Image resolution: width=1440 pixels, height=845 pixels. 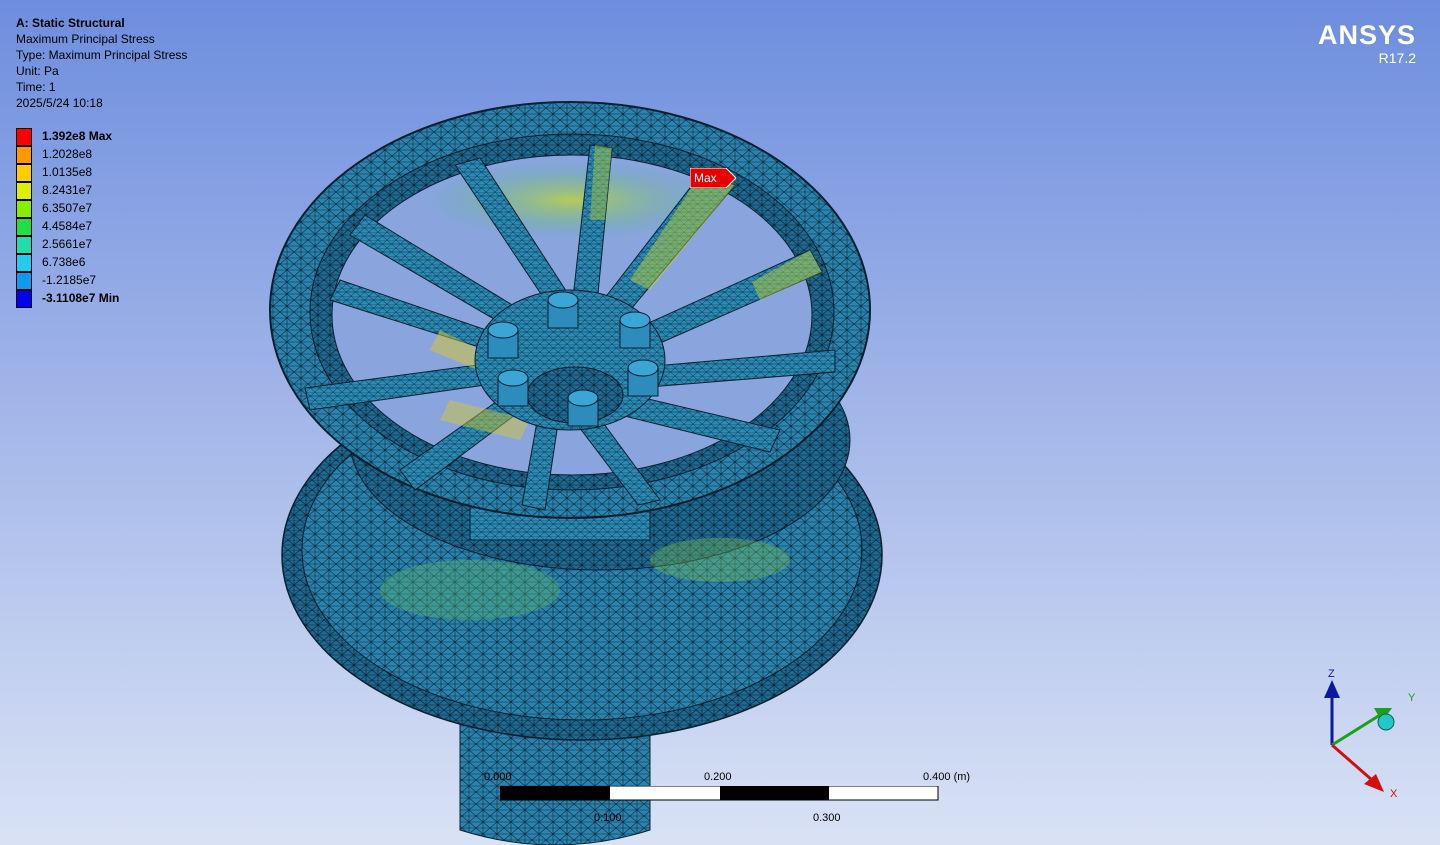 I want to click on scale-label-300: 0.300, so click(x=827, y=818).